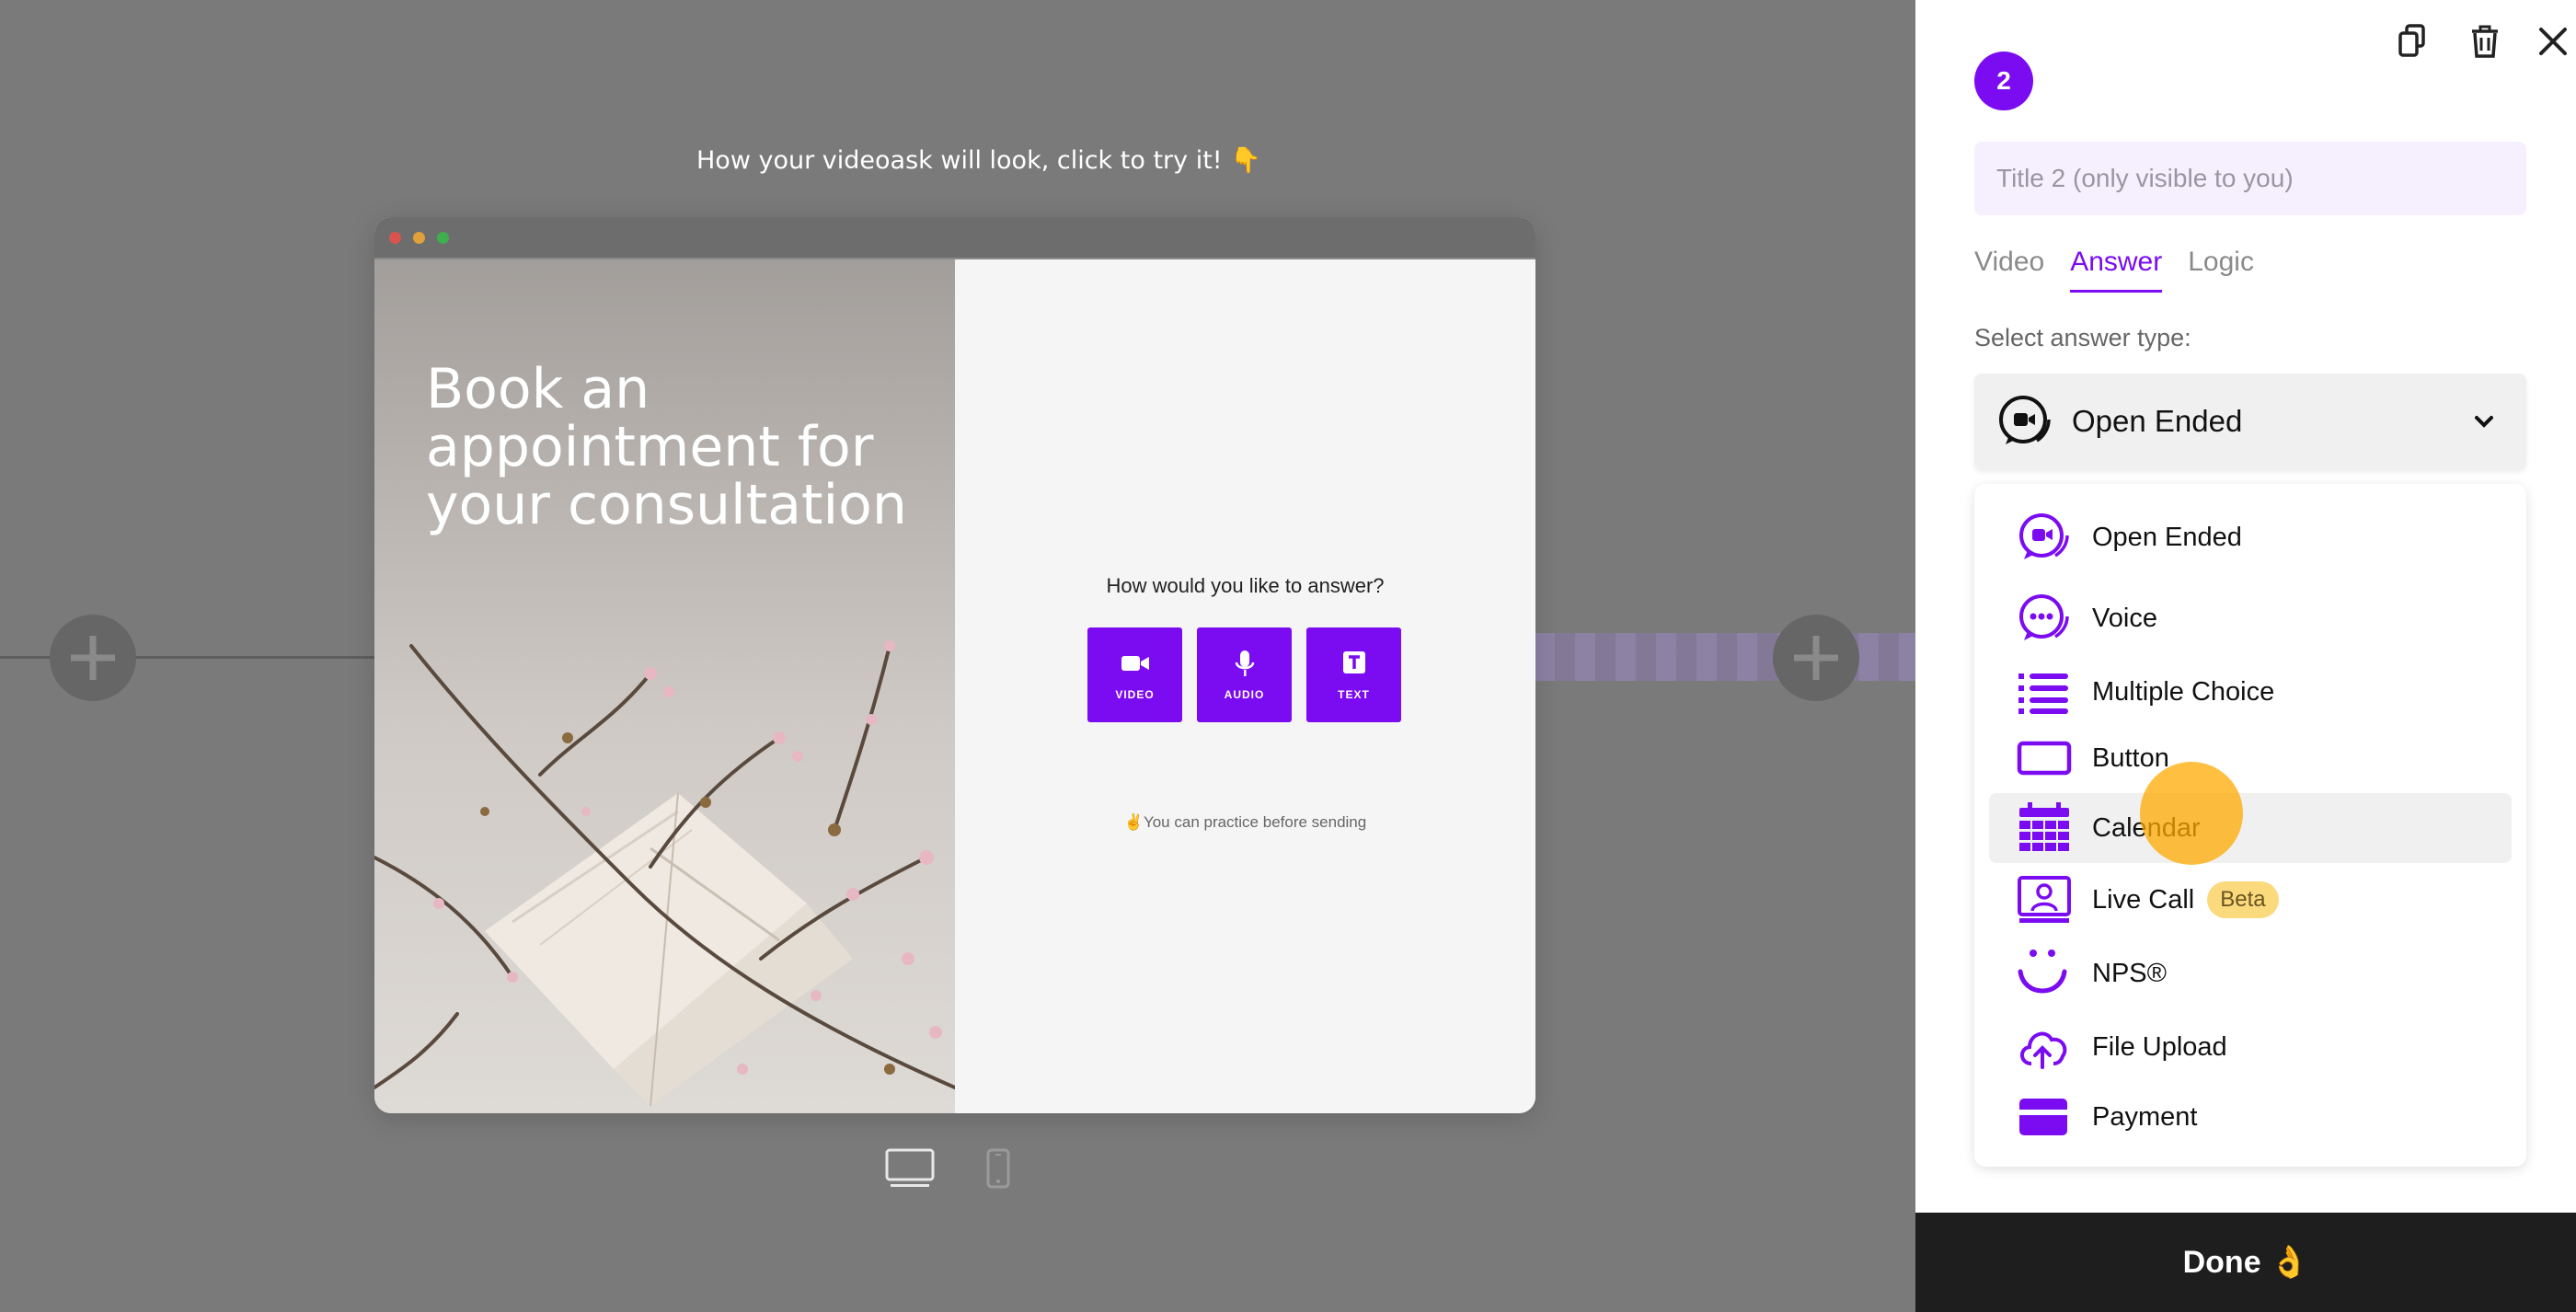 The height and width of the screenshot is (1312, 2576). I want to click on answer-type-label: Select answer type:, so click(2082, 337).